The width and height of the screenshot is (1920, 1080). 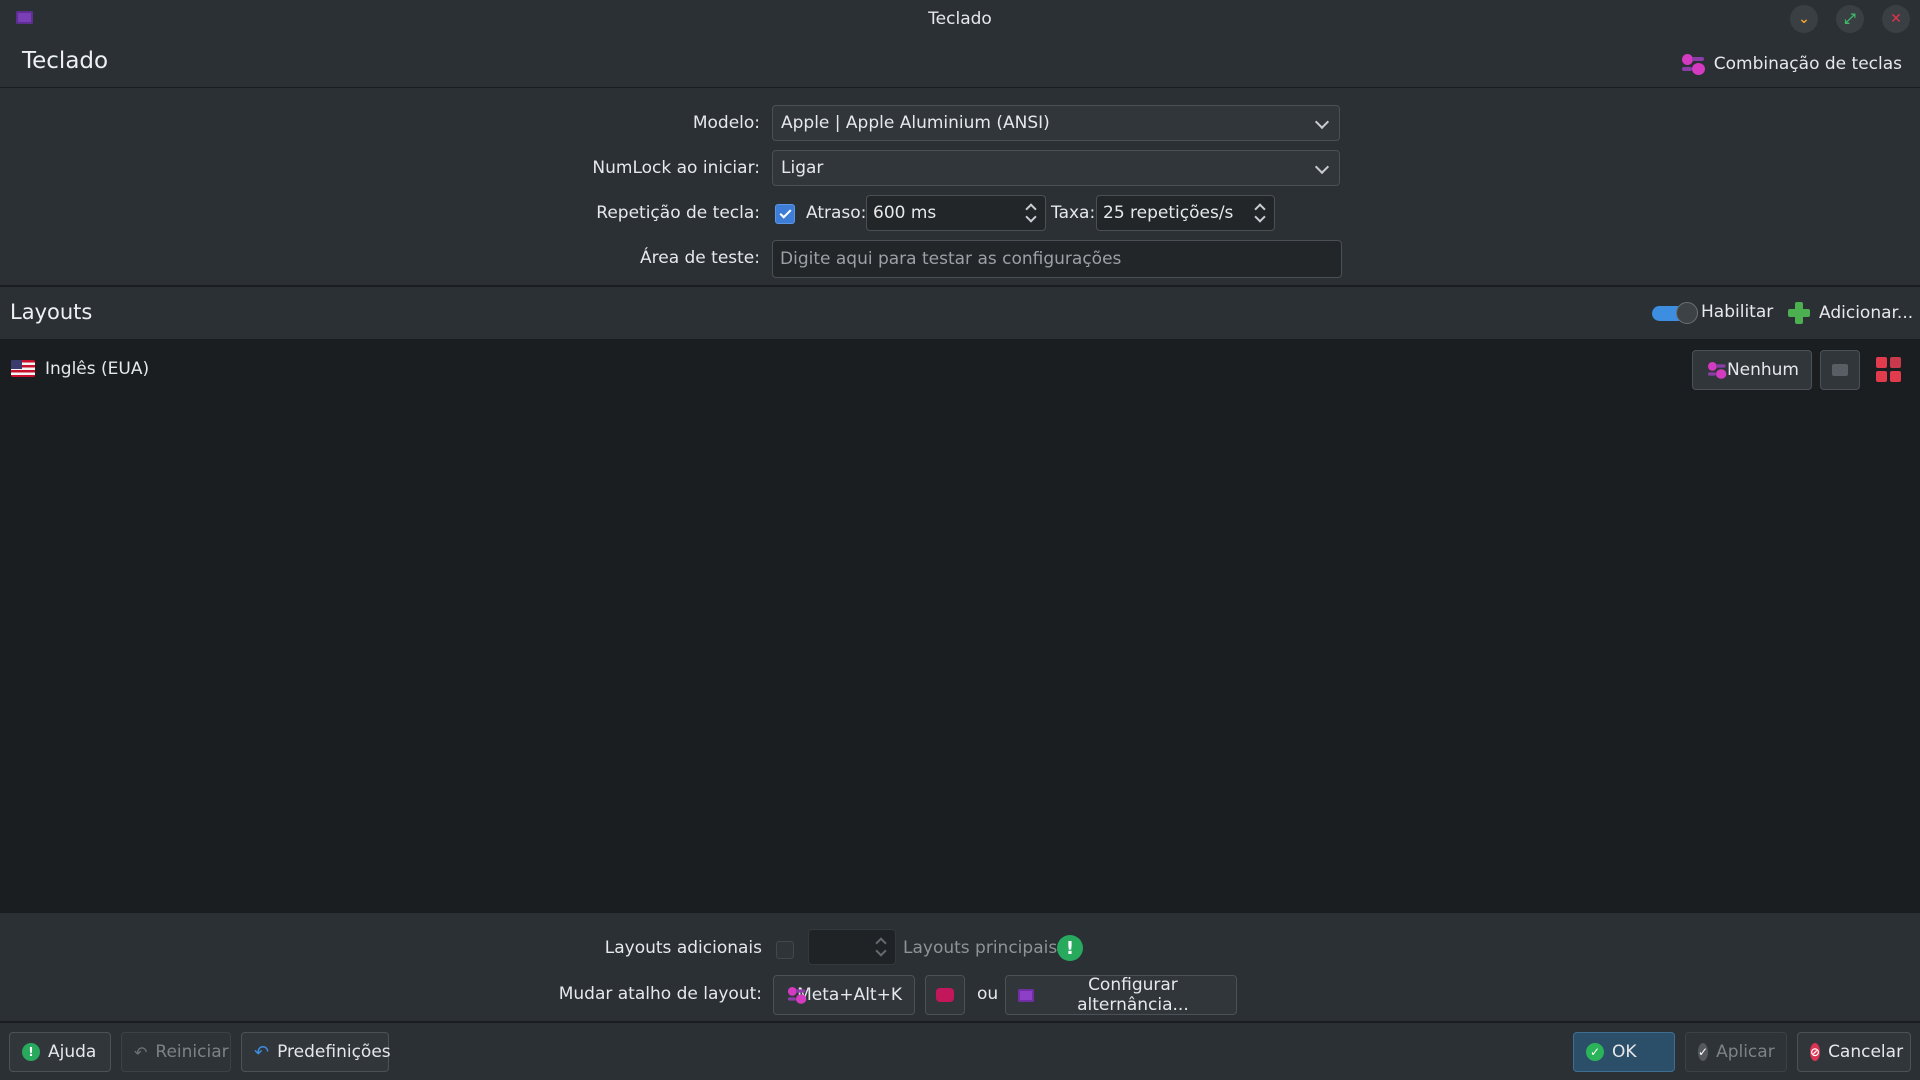 I want to click on layout-shortcut-button: Nenhum, so click(x=1752, y=370).